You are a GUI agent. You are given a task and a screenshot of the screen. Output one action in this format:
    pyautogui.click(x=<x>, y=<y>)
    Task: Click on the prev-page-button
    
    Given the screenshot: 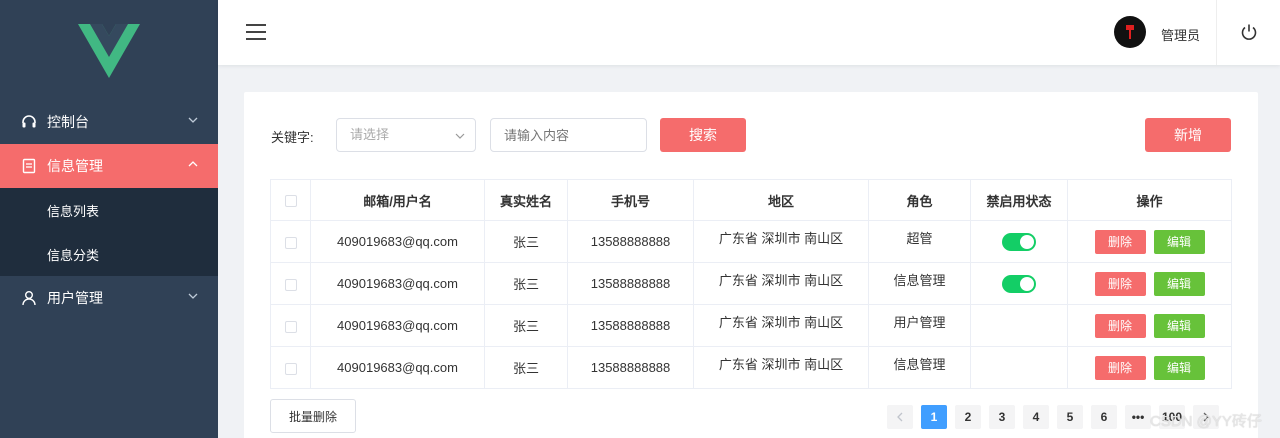 What is the action you would take?
    pyautogui.click(x=900, y=417)
    